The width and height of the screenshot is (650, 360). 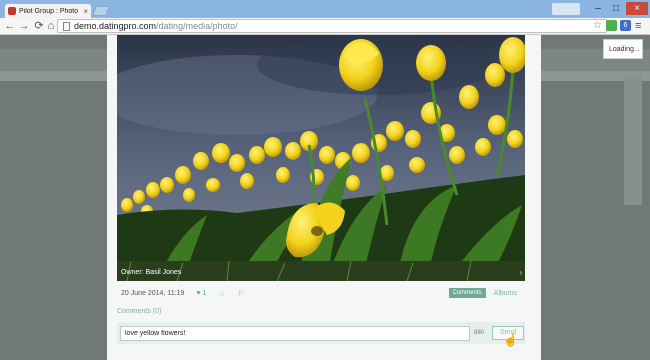 I want to click on new-tab-button, so click(x=101, y=11).